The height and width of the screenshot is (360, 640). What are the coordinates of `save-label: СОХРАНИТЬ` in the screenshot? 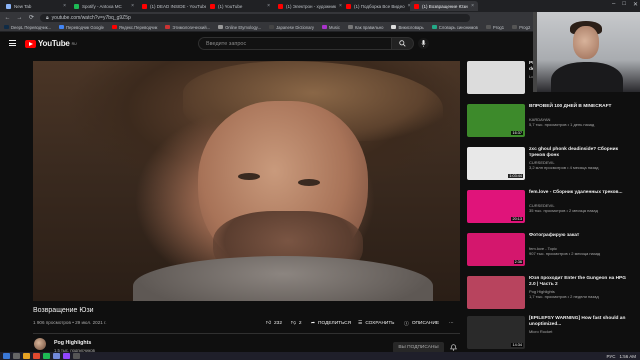 It's located at (380, 323).